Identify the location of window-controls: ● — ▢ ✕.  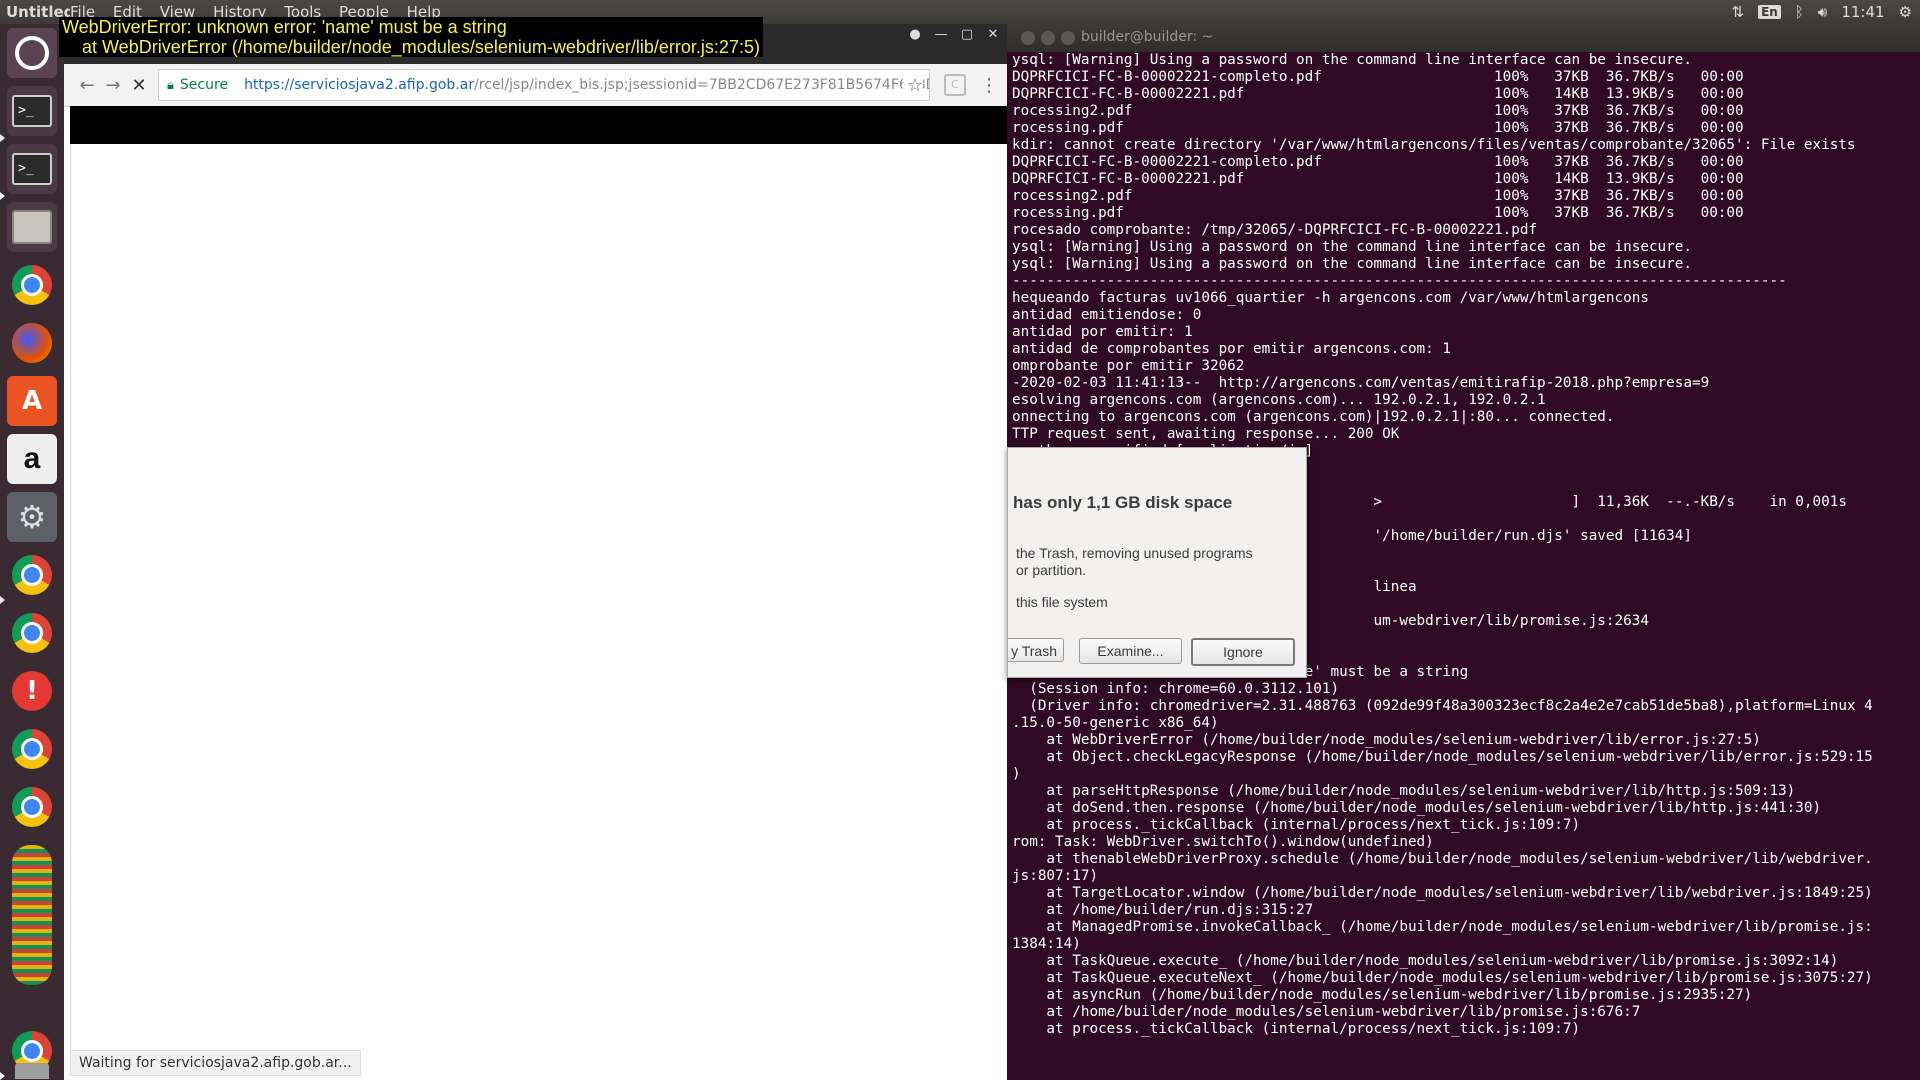
(954, 35).